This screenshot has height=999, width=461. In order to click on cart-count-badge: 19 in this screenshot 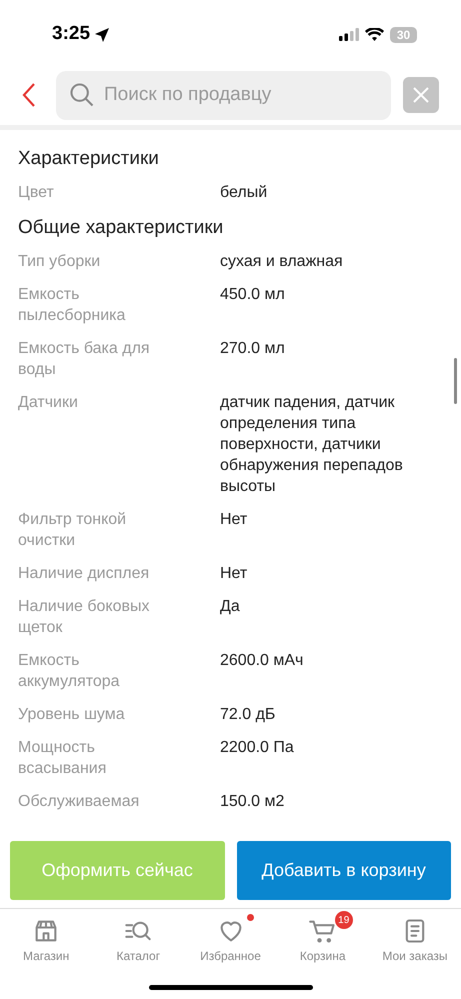, I will do `click(343, 920)`.